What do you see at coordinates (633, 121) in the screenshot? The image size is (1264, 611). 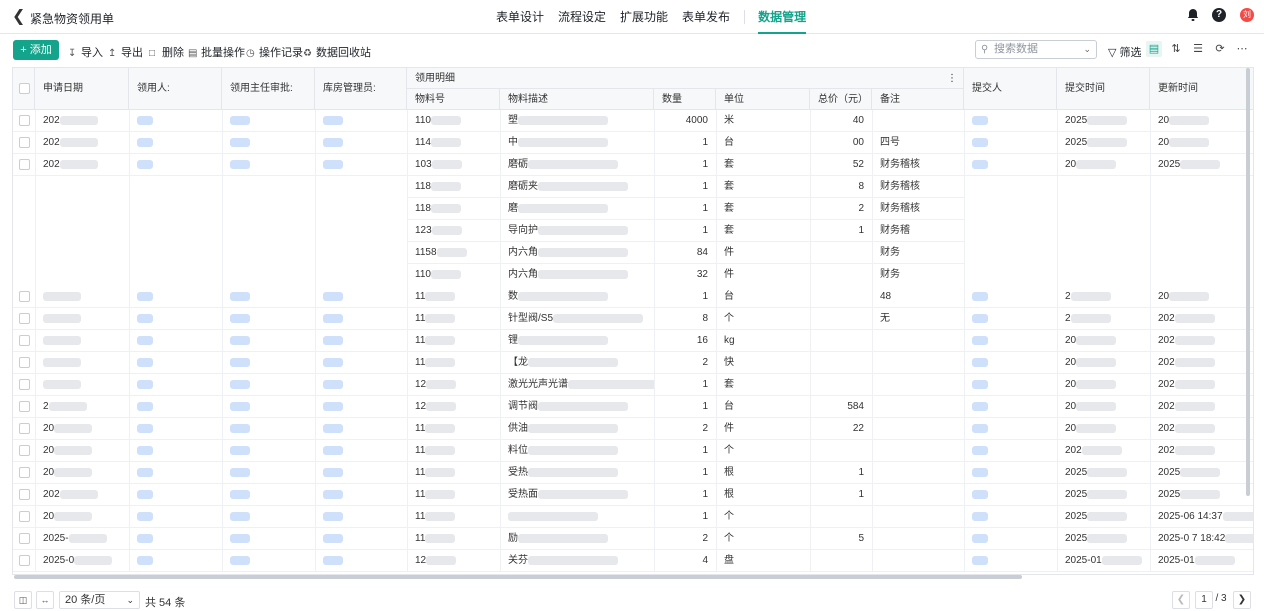 I see `table-row: 202 110 塑 4000 米 40 2025 20` at bounding box center [633, 121].